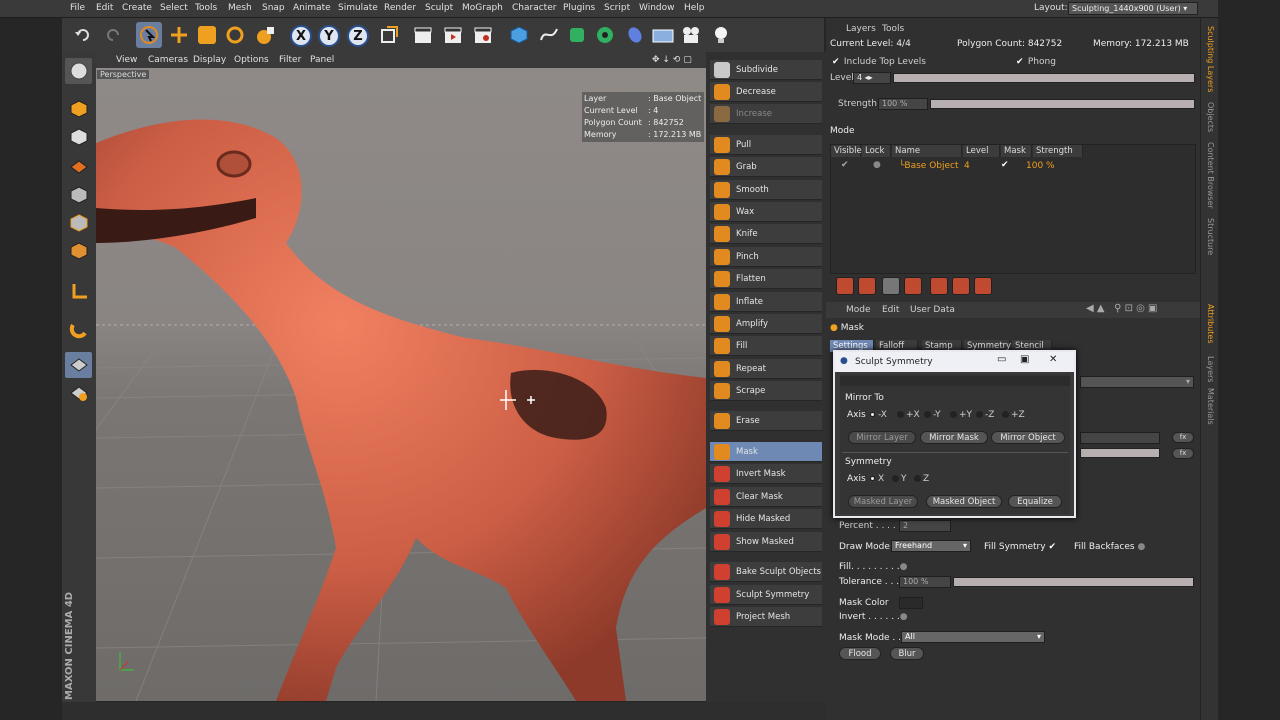 The image size is (1280, 720). What do you see at coordinates (961, 286) in the screenshot?
I see `layer-up-button` at bounding box center [961, 286].